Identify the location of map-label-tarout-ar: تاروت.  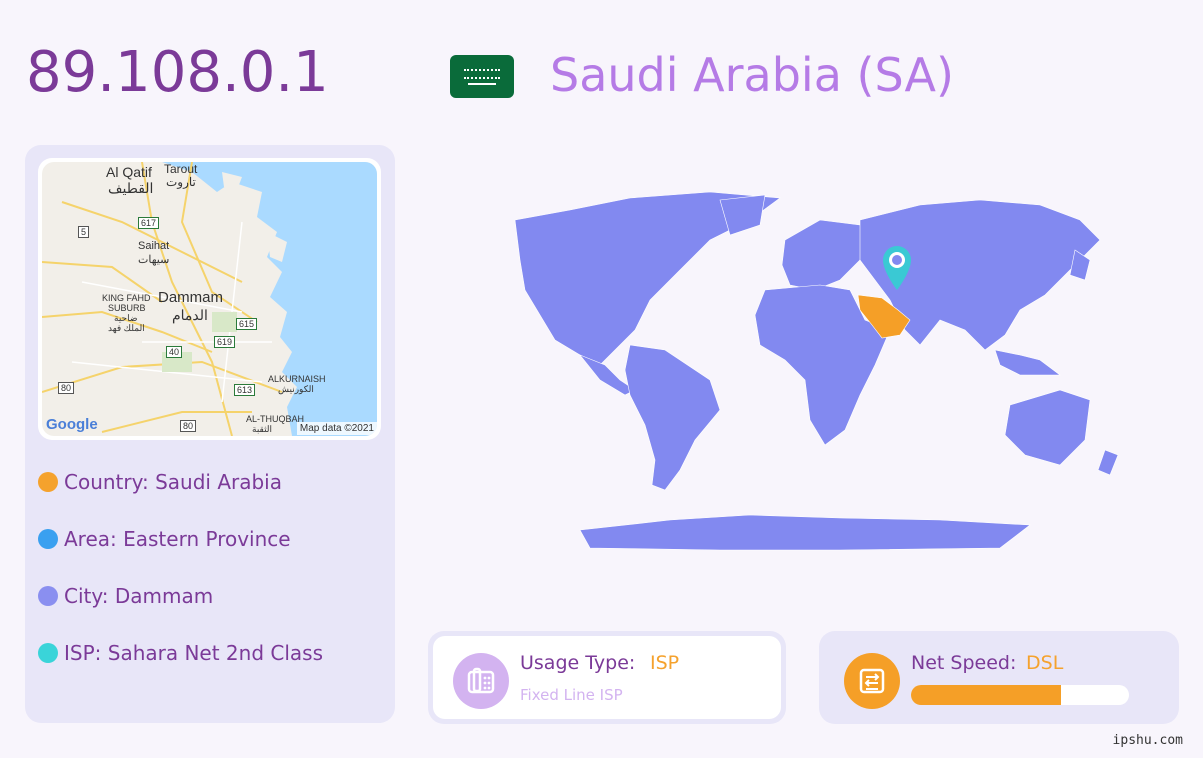
(181, 182).